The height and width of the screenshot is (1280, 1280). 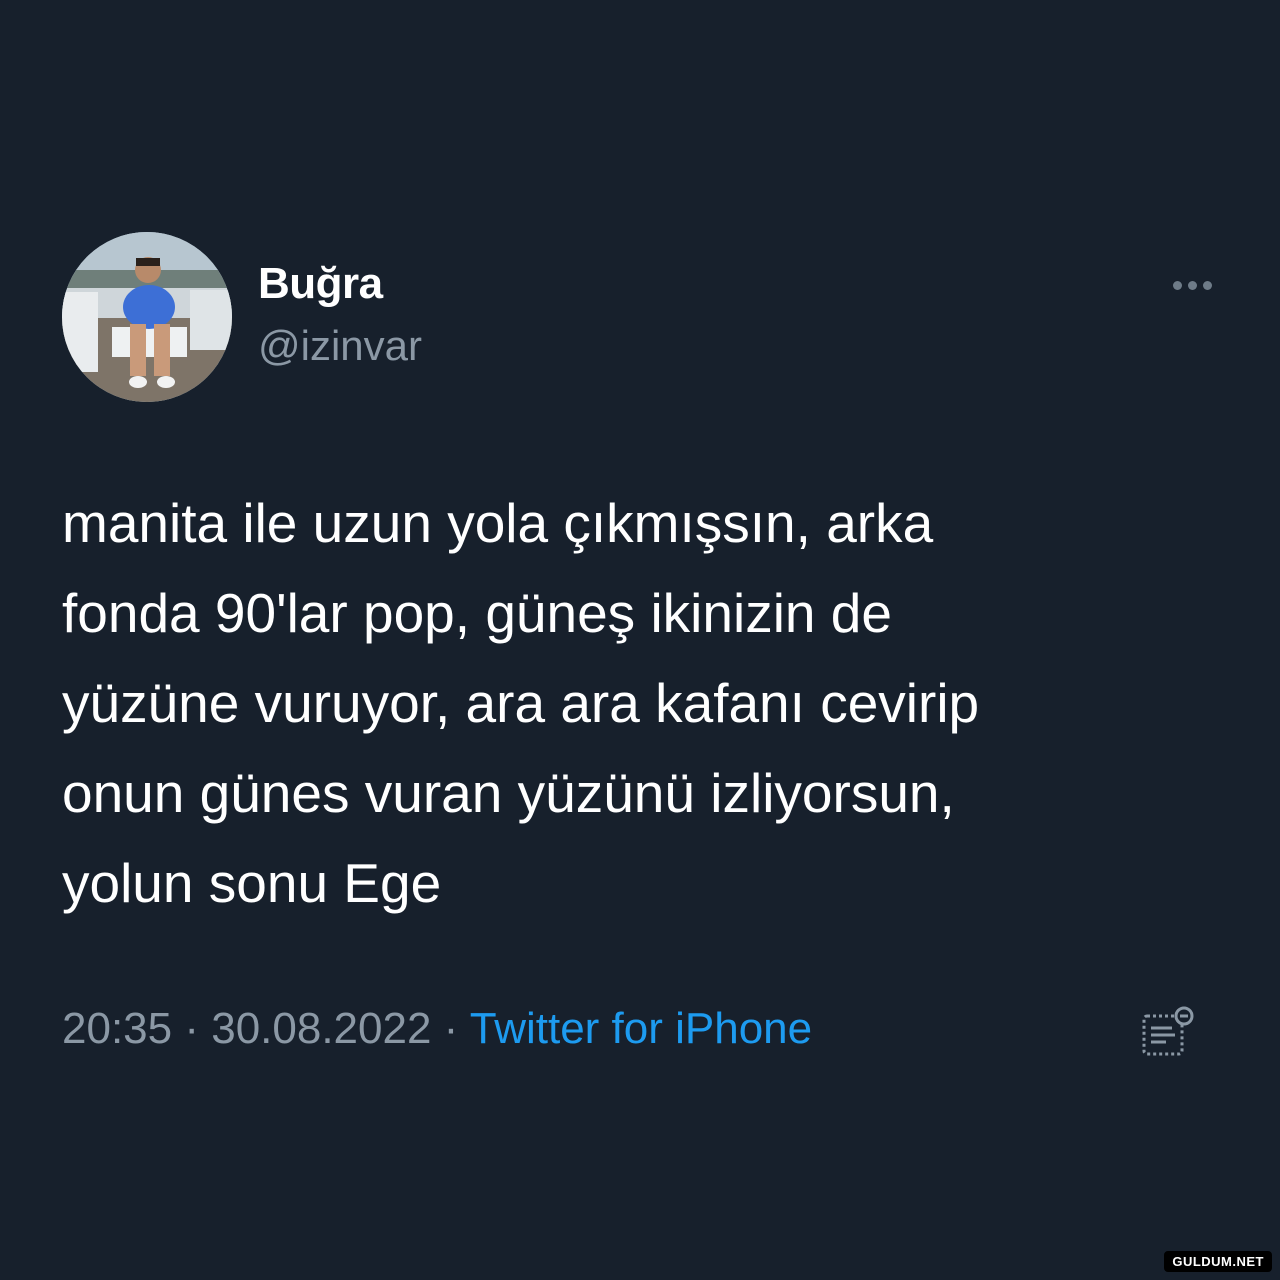 I want to click on display-name: Buğra, so click(x=320, y=284).